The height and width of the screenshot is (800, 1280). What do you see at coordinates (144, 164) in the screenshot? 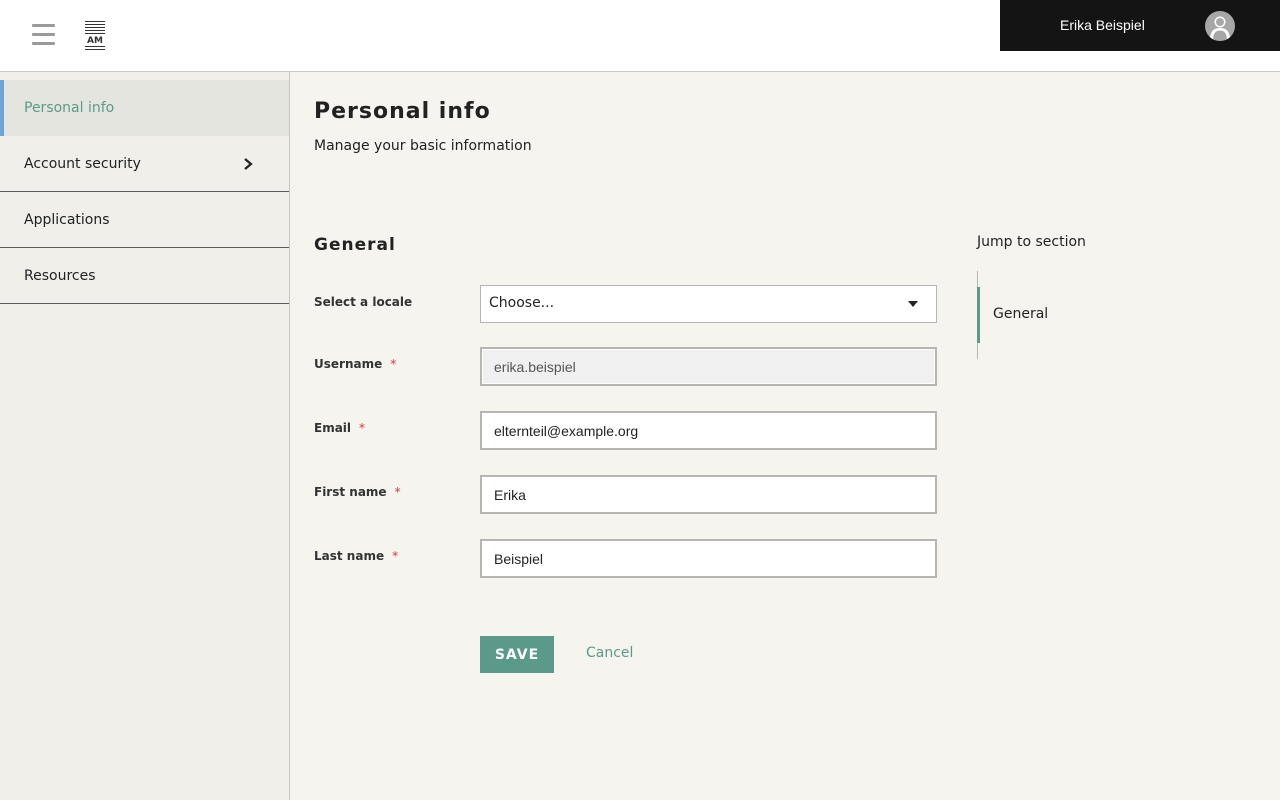
I see `sidebar-item-account-security: Account security` at bounding box center [144, 164].